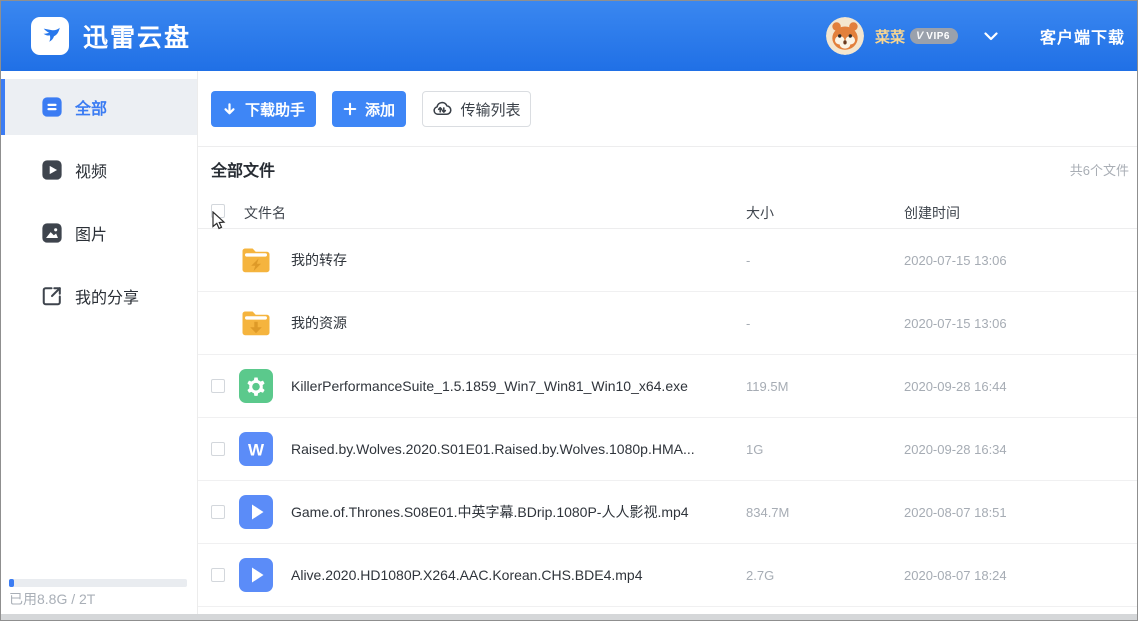 This screenshot has width=1138, height=621. What do you see at coordinates (256, 260) in the screenshot?
I see `folder-transfer-icon` at bounding box center [256, 260].